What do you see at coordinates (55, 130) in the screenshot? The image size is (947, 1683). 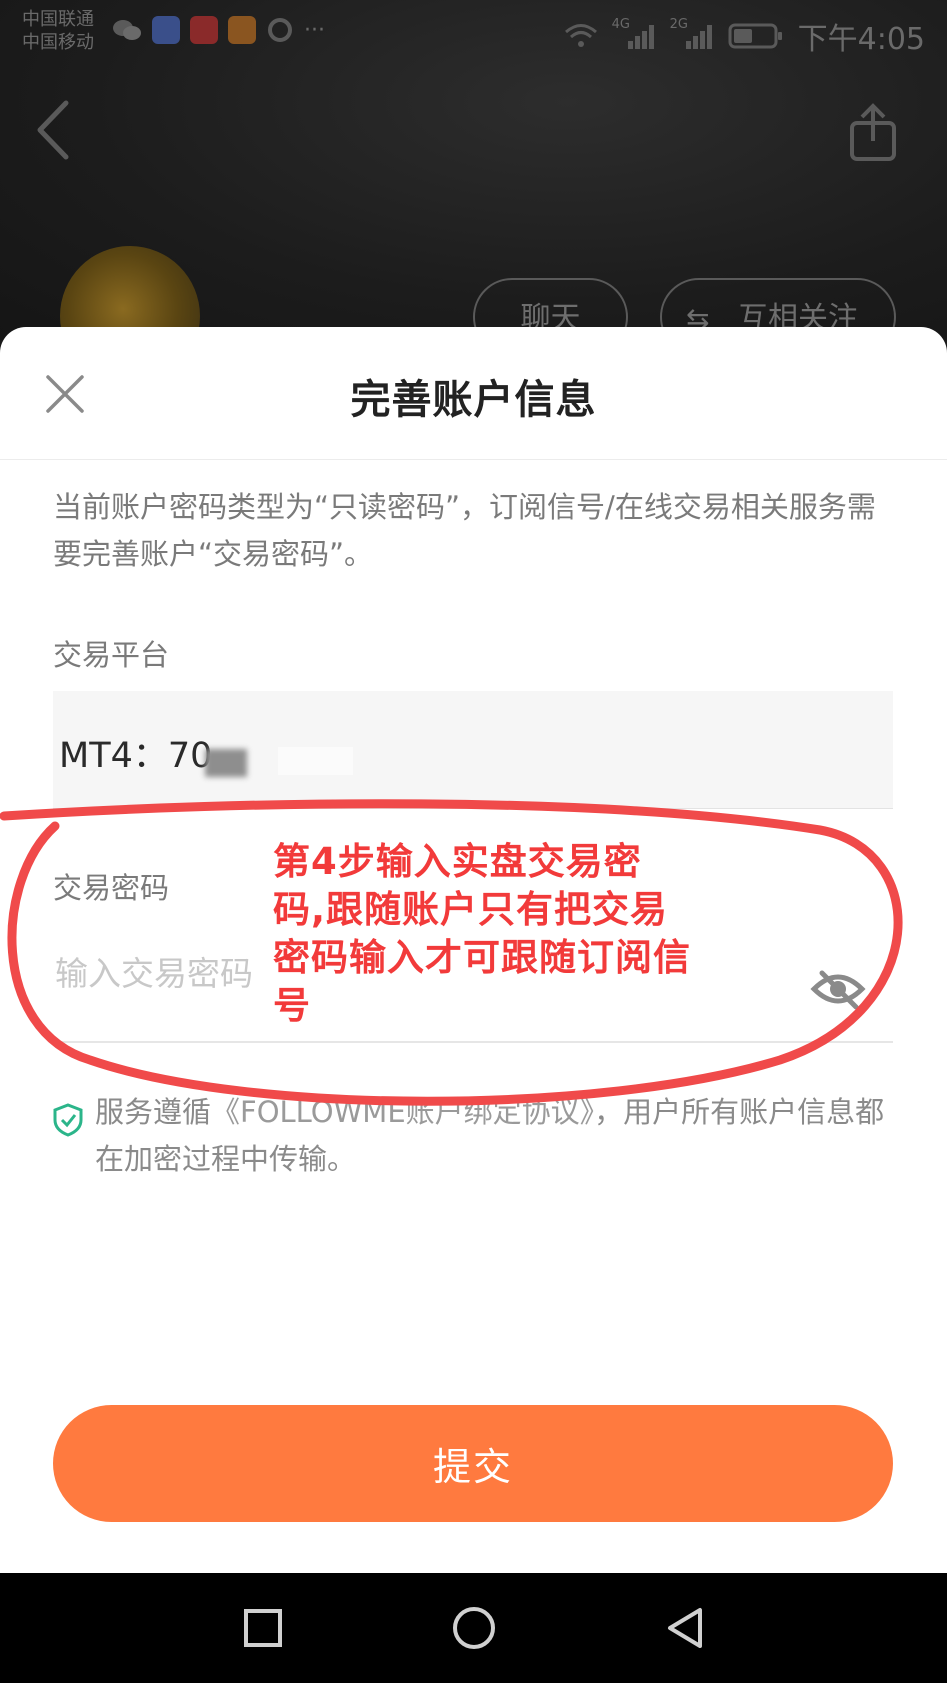 I see `back-arrow-icon` at bounding box center [55, 130].